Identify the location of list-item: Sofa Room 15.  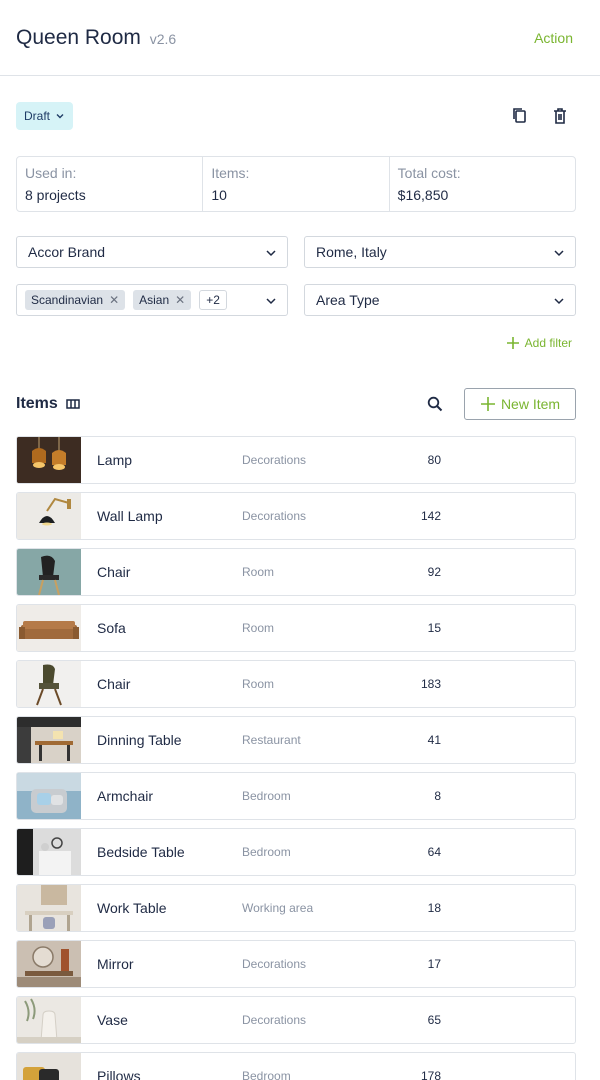
(296, 628).